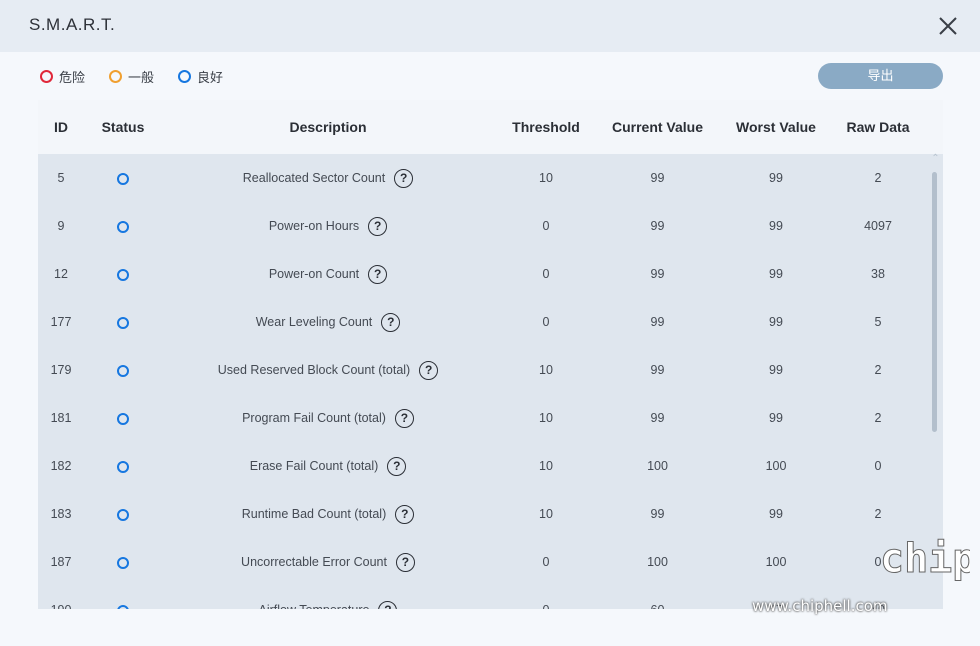 The width and height of the screenshot is (980, 646). Describe the element at coordinates (61, 466) in the screenshot. I see `cell-id: 182` at that location.